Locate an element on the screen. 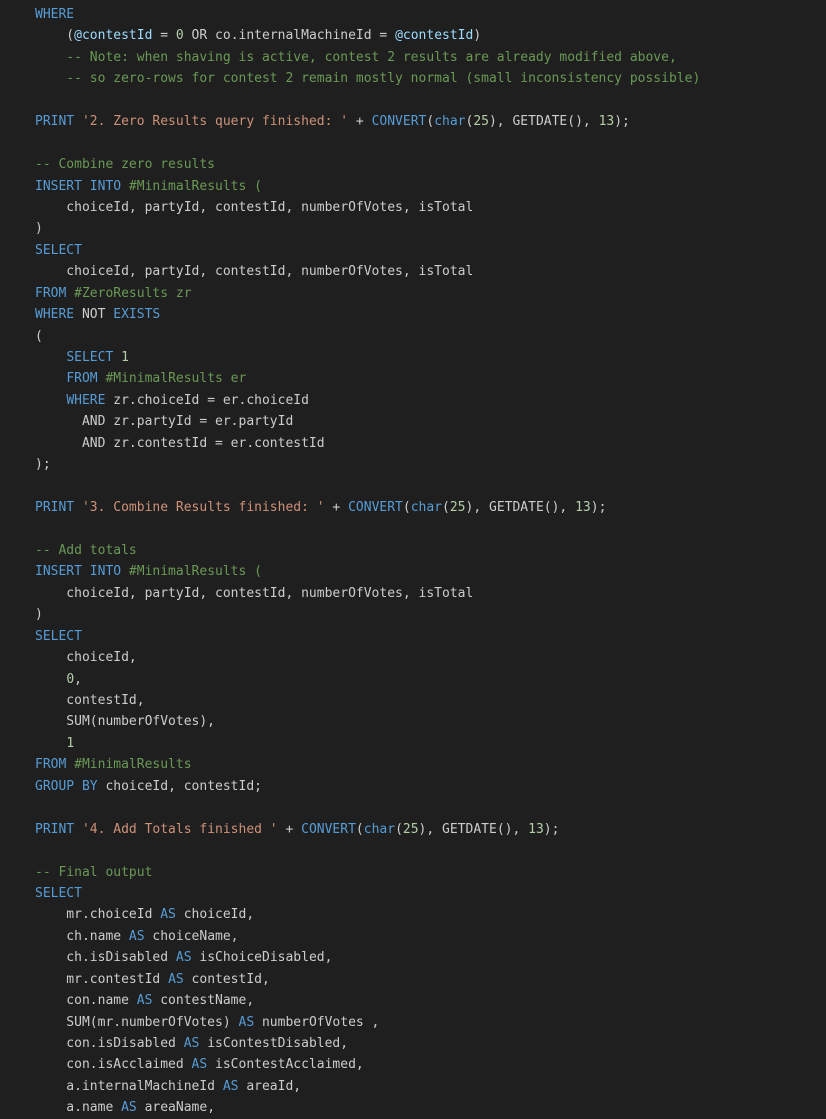 Image resolution: width=826 pixels, height=1119 pixels. code-line: SELECT 1 is located at coordinates (367, 357).